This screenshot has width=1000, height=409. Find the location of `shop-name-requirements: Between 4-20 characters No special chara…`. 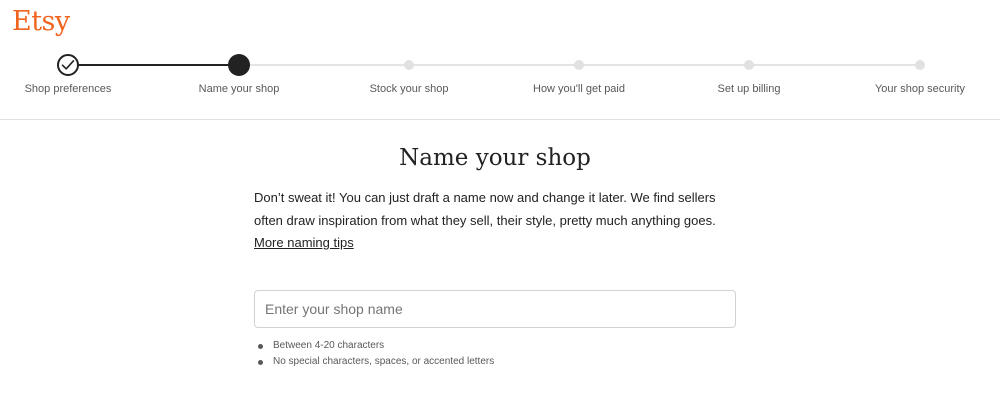

shop-name-requirements: Between 4-20 characters No special chara… is located at coordinates (495, 354).